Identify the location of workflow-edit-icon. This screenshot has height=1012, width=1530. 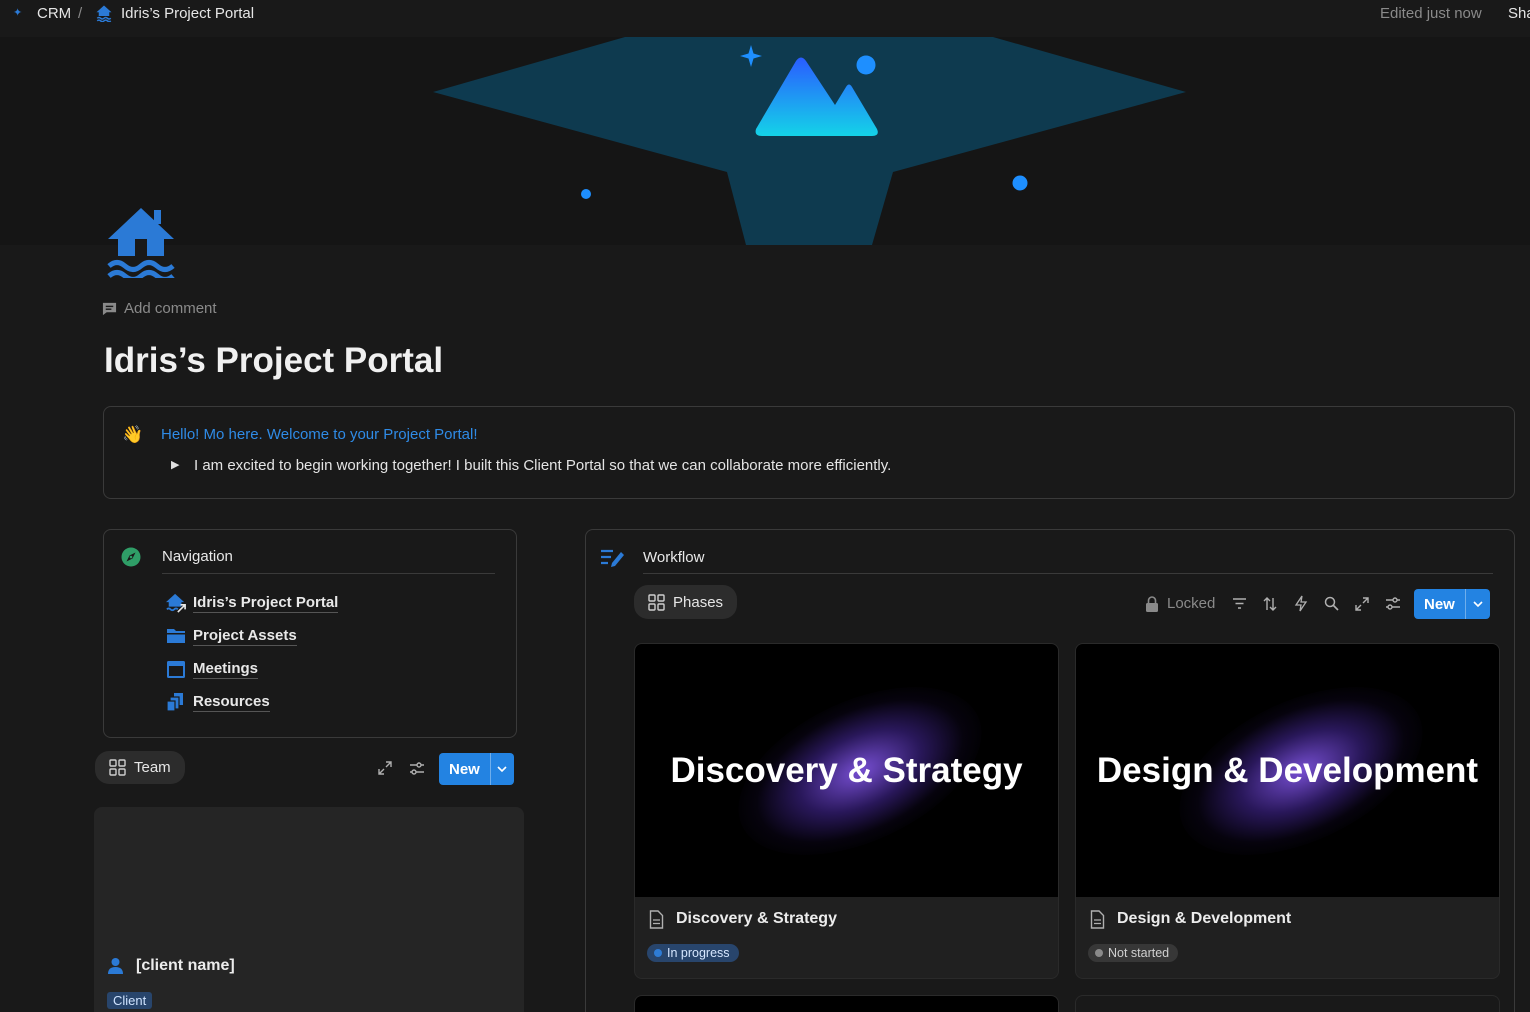
(613, 557).